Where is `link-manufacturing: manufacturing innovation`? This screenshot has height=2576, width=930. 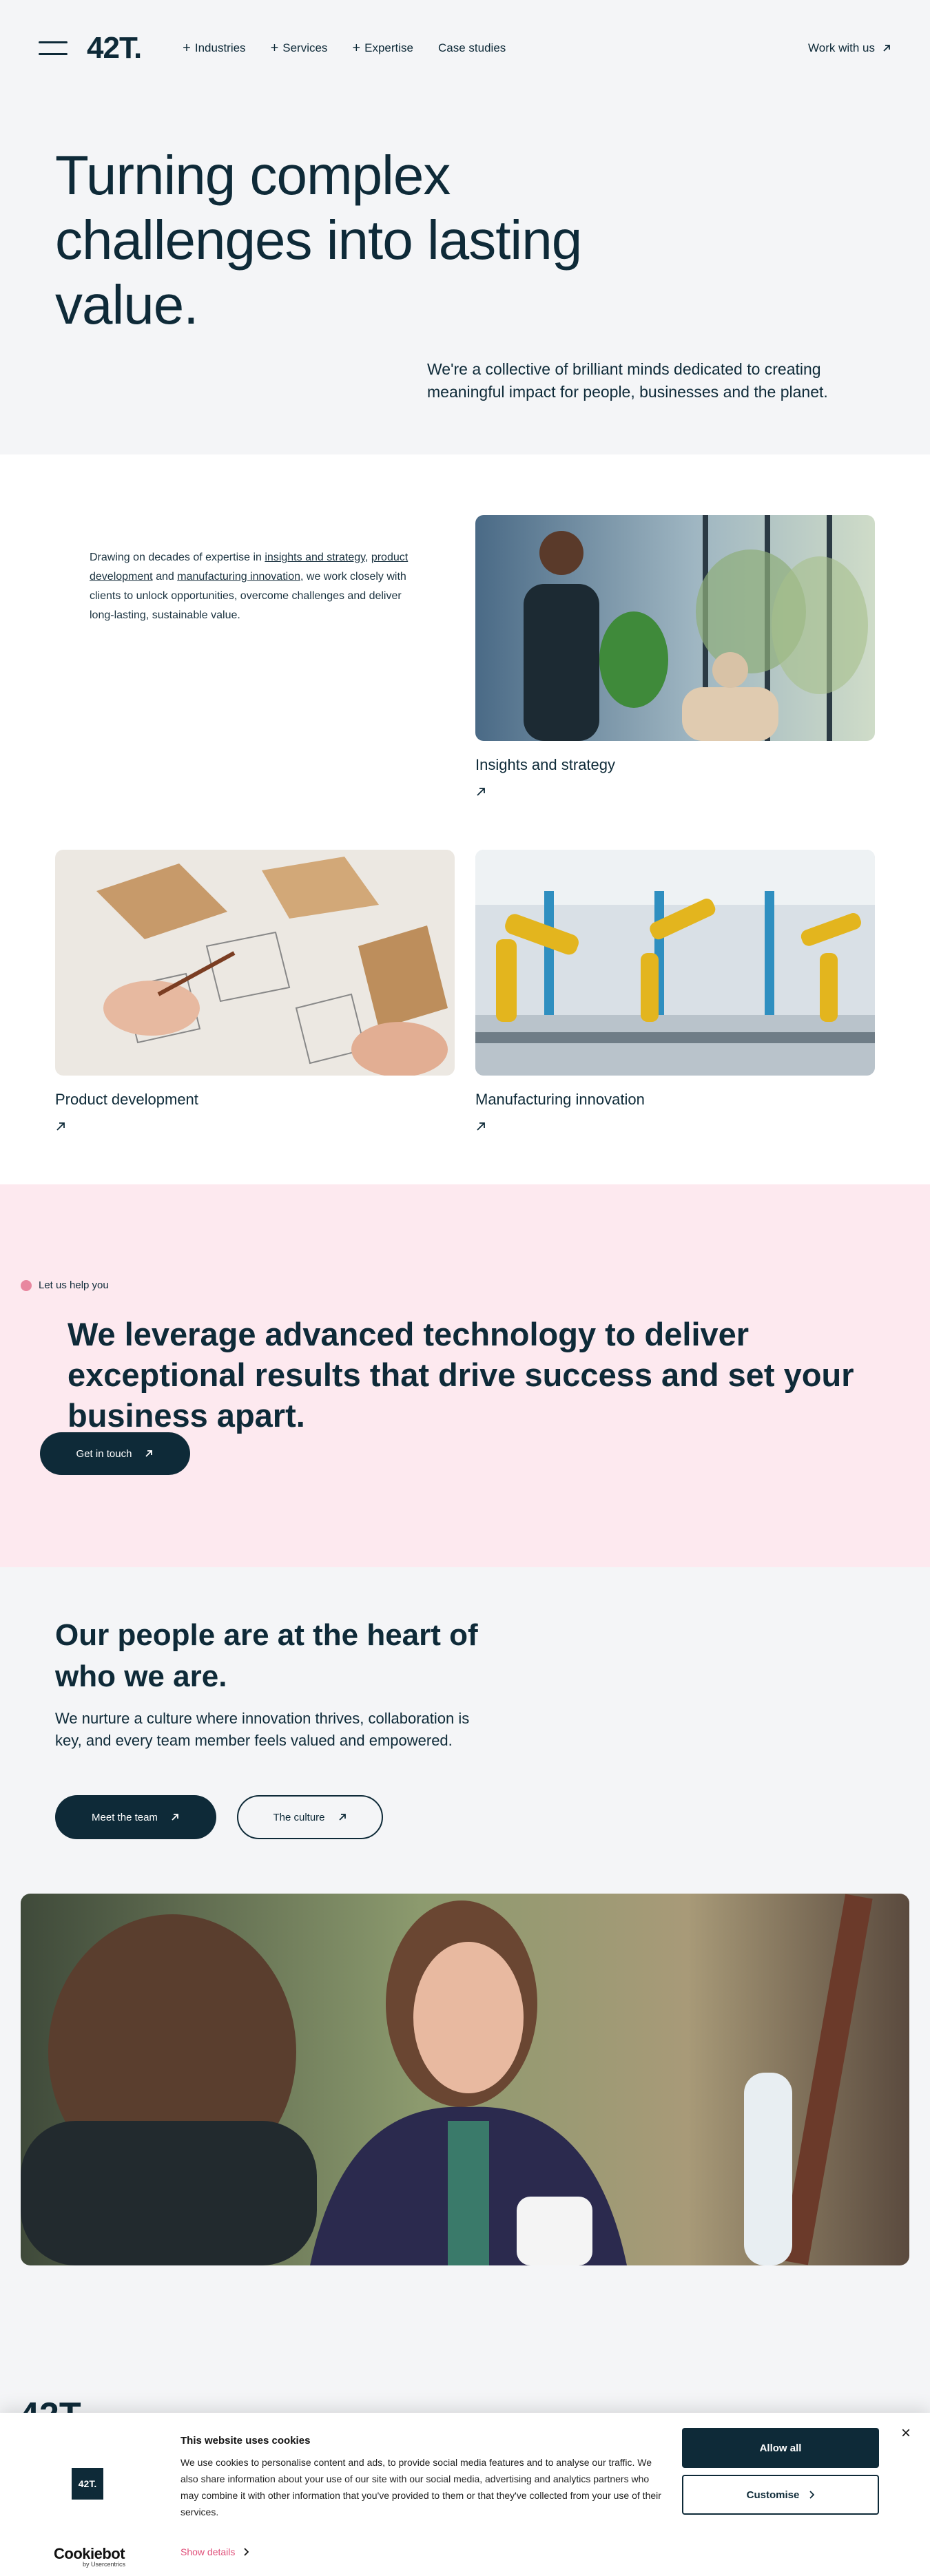
link-manufacturing: manufacturing innovation is located at coordinates (239, 577).